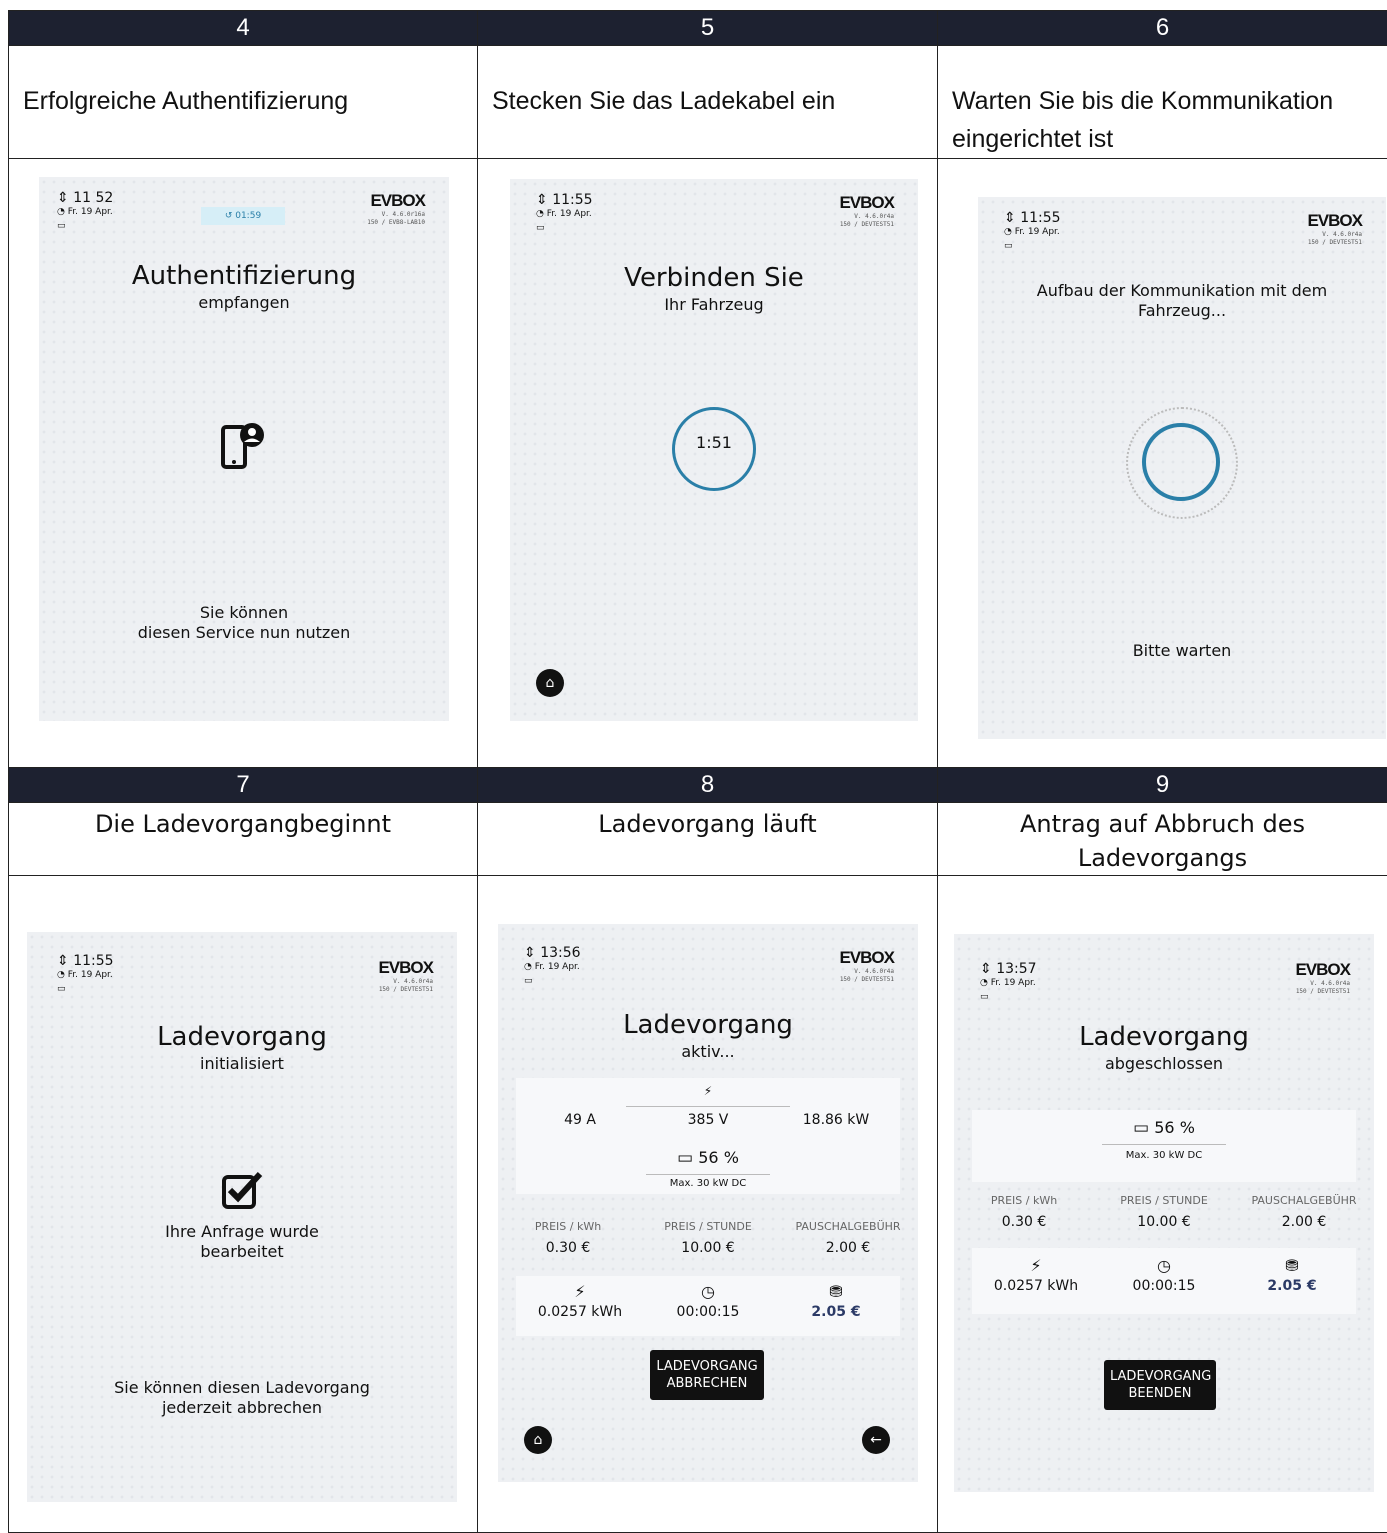  I want to click on power-value: 18.86 kW, so click(836, 1120).